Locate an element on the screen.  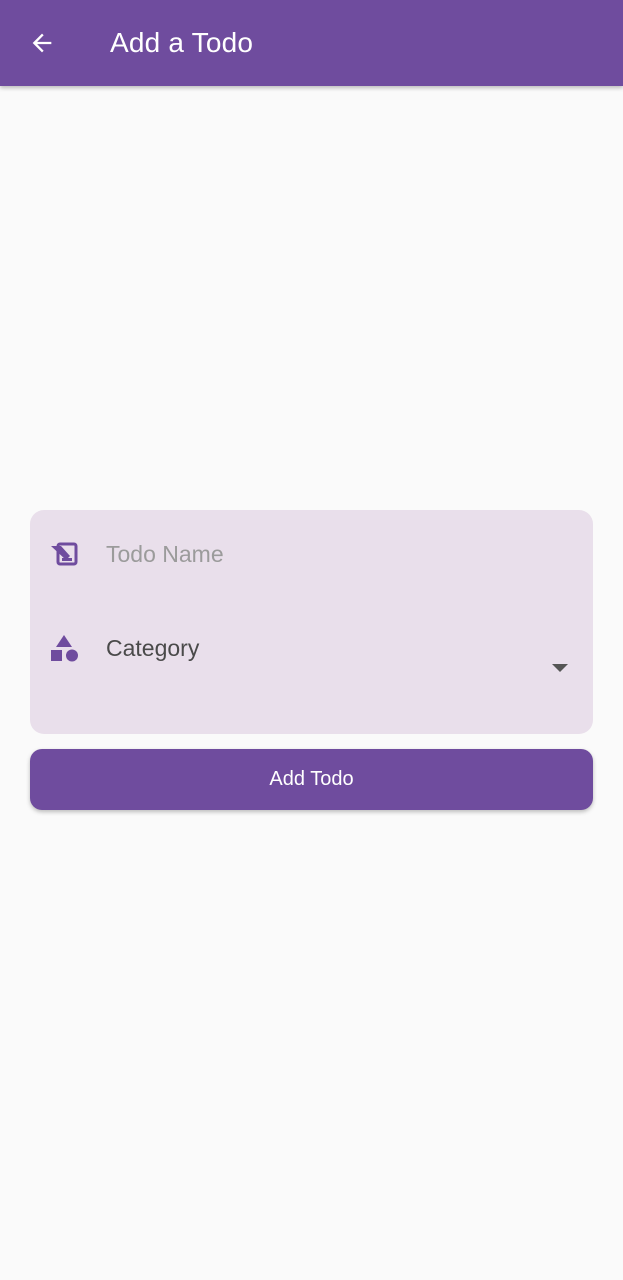
category-dropdown: Category is located at coordinates (311, 648).